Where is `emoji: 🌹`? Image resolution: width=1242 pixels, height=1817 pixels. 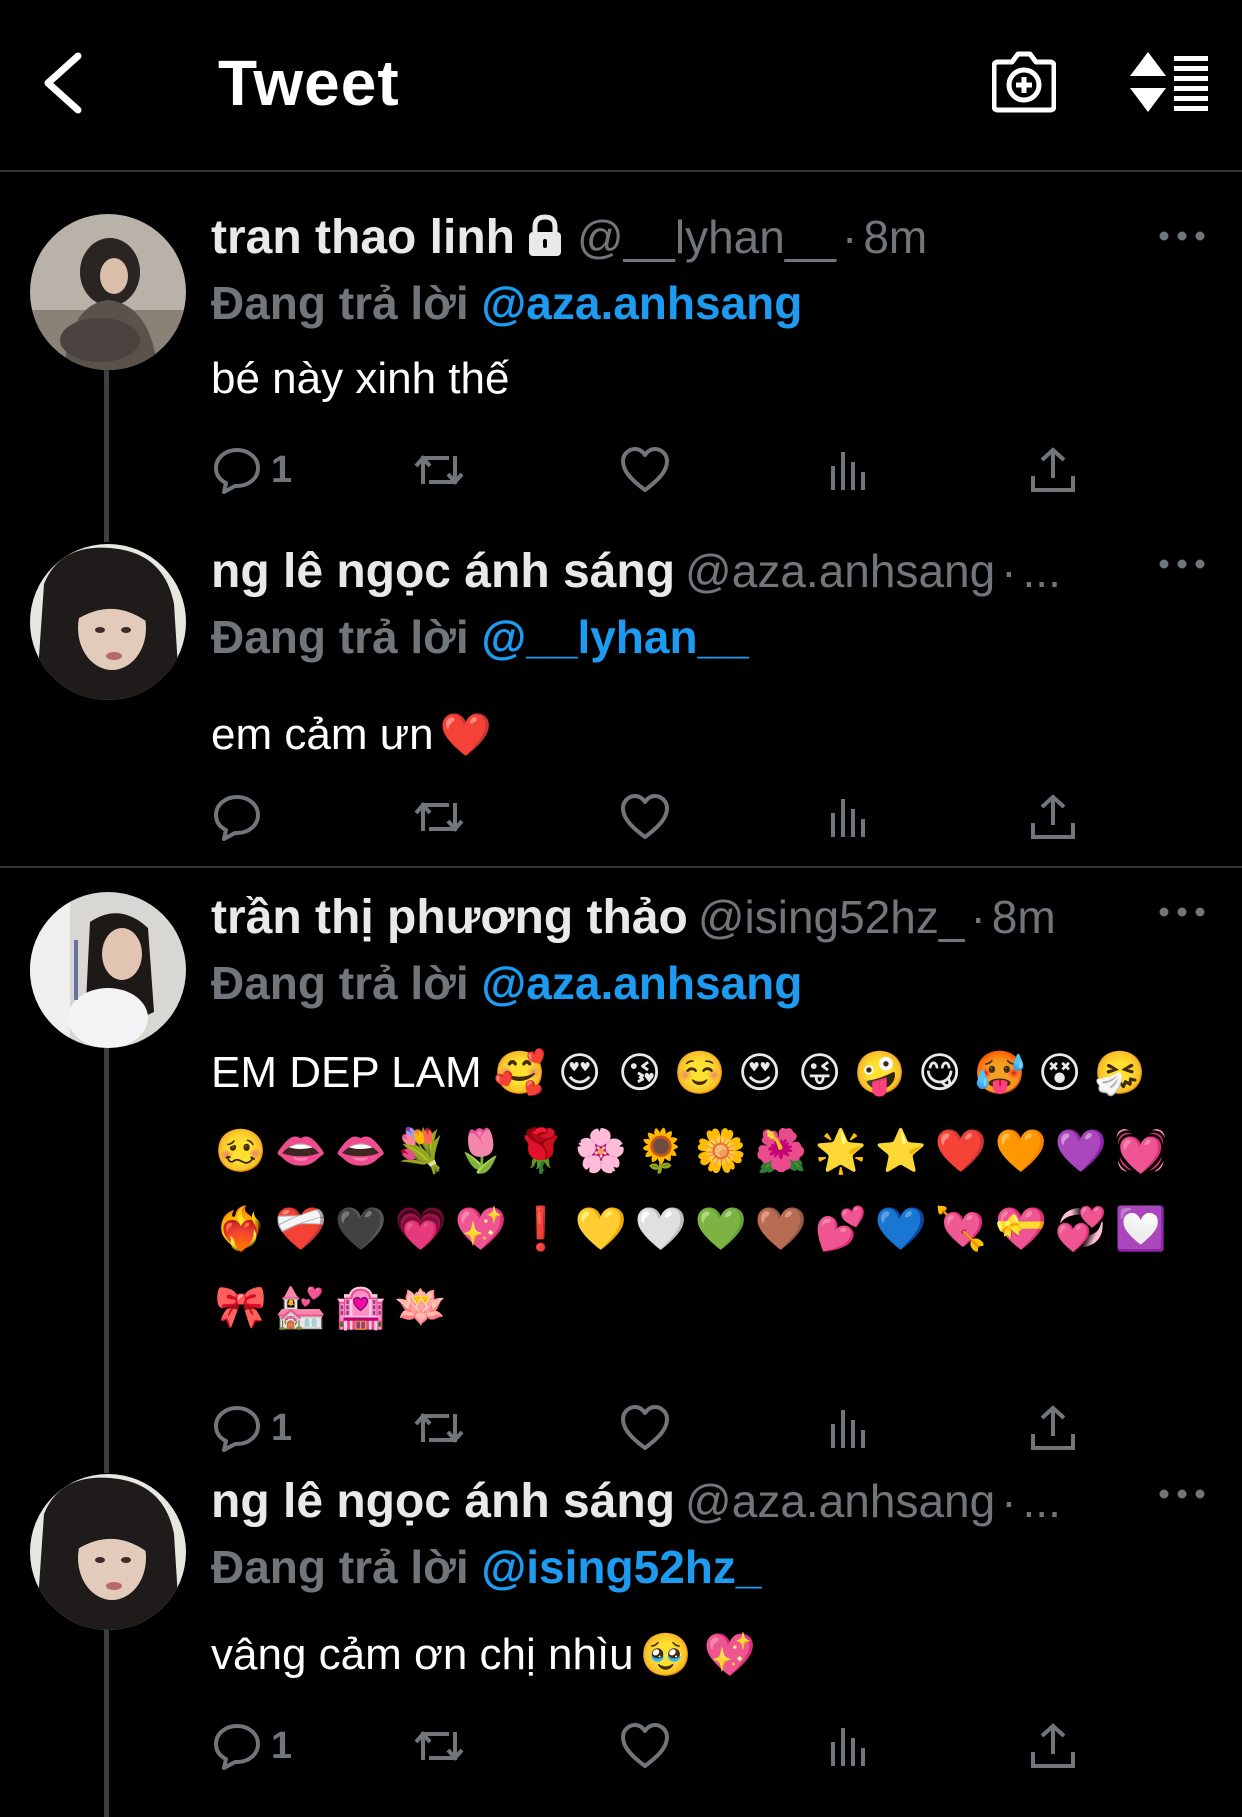 emoji: 🌹 is located at coordinates (541, 1150).